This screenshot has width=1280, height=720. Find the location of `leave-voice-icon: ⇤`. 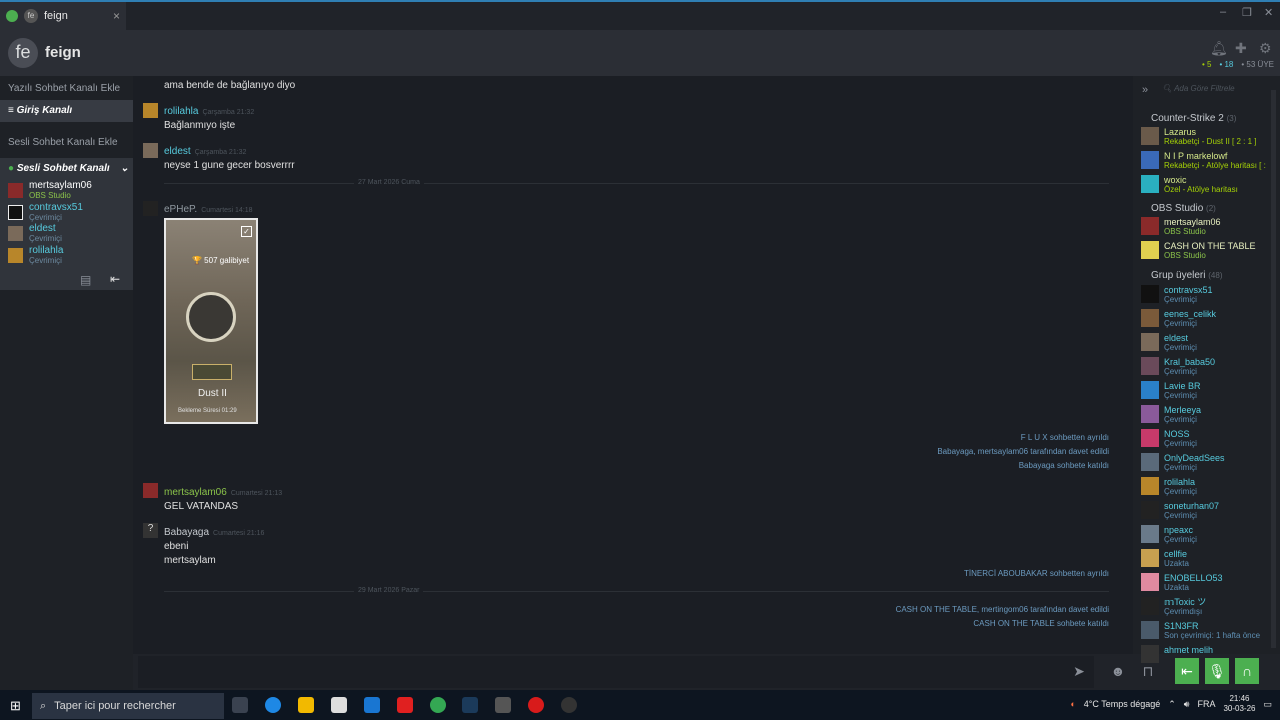

leave-voice-icon: ⇤ is located at coordinates (115, 279).